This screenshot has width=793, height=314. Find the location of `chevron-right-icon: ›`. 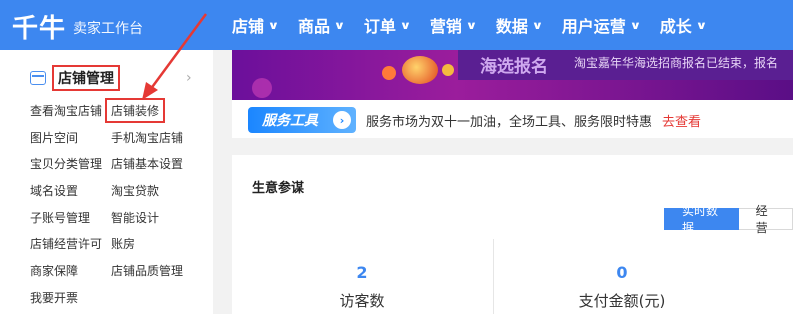

chevron-right-icon: › is located at coordinates (189, 78).